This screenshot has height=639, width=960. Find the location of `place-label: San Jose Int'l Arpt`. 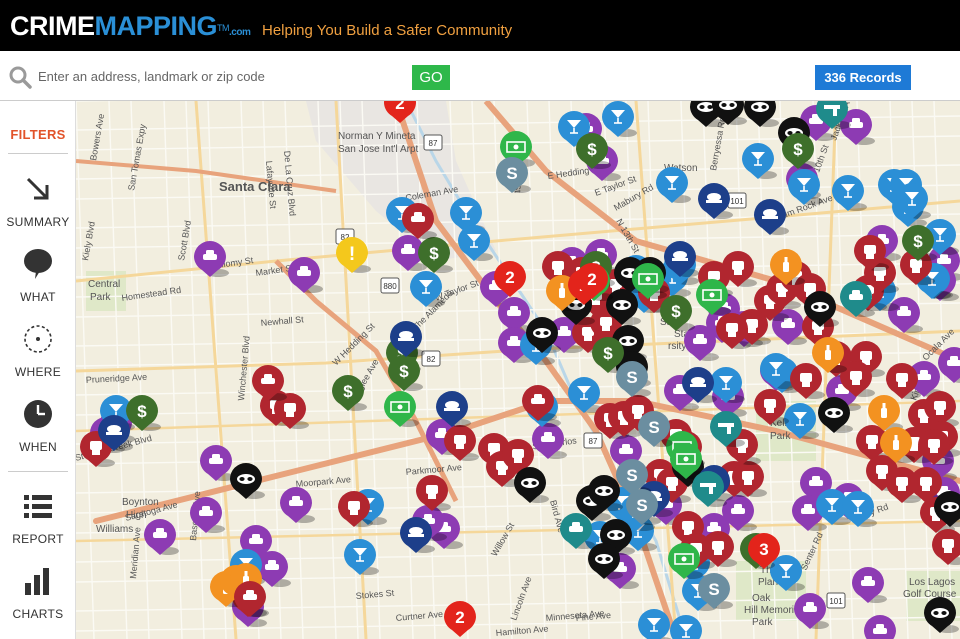

place-label: San Jose Int'l Arpt is located at coordinates (378, 149).